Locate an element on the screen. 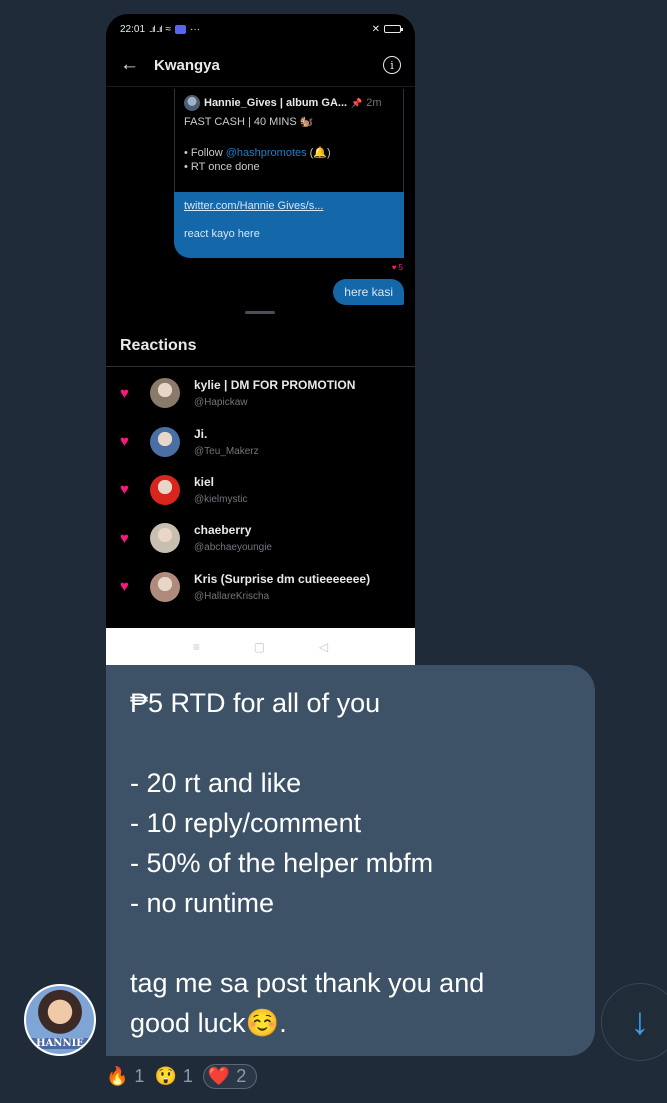  message-line: - no runtime is located at coordinates (202, 903).